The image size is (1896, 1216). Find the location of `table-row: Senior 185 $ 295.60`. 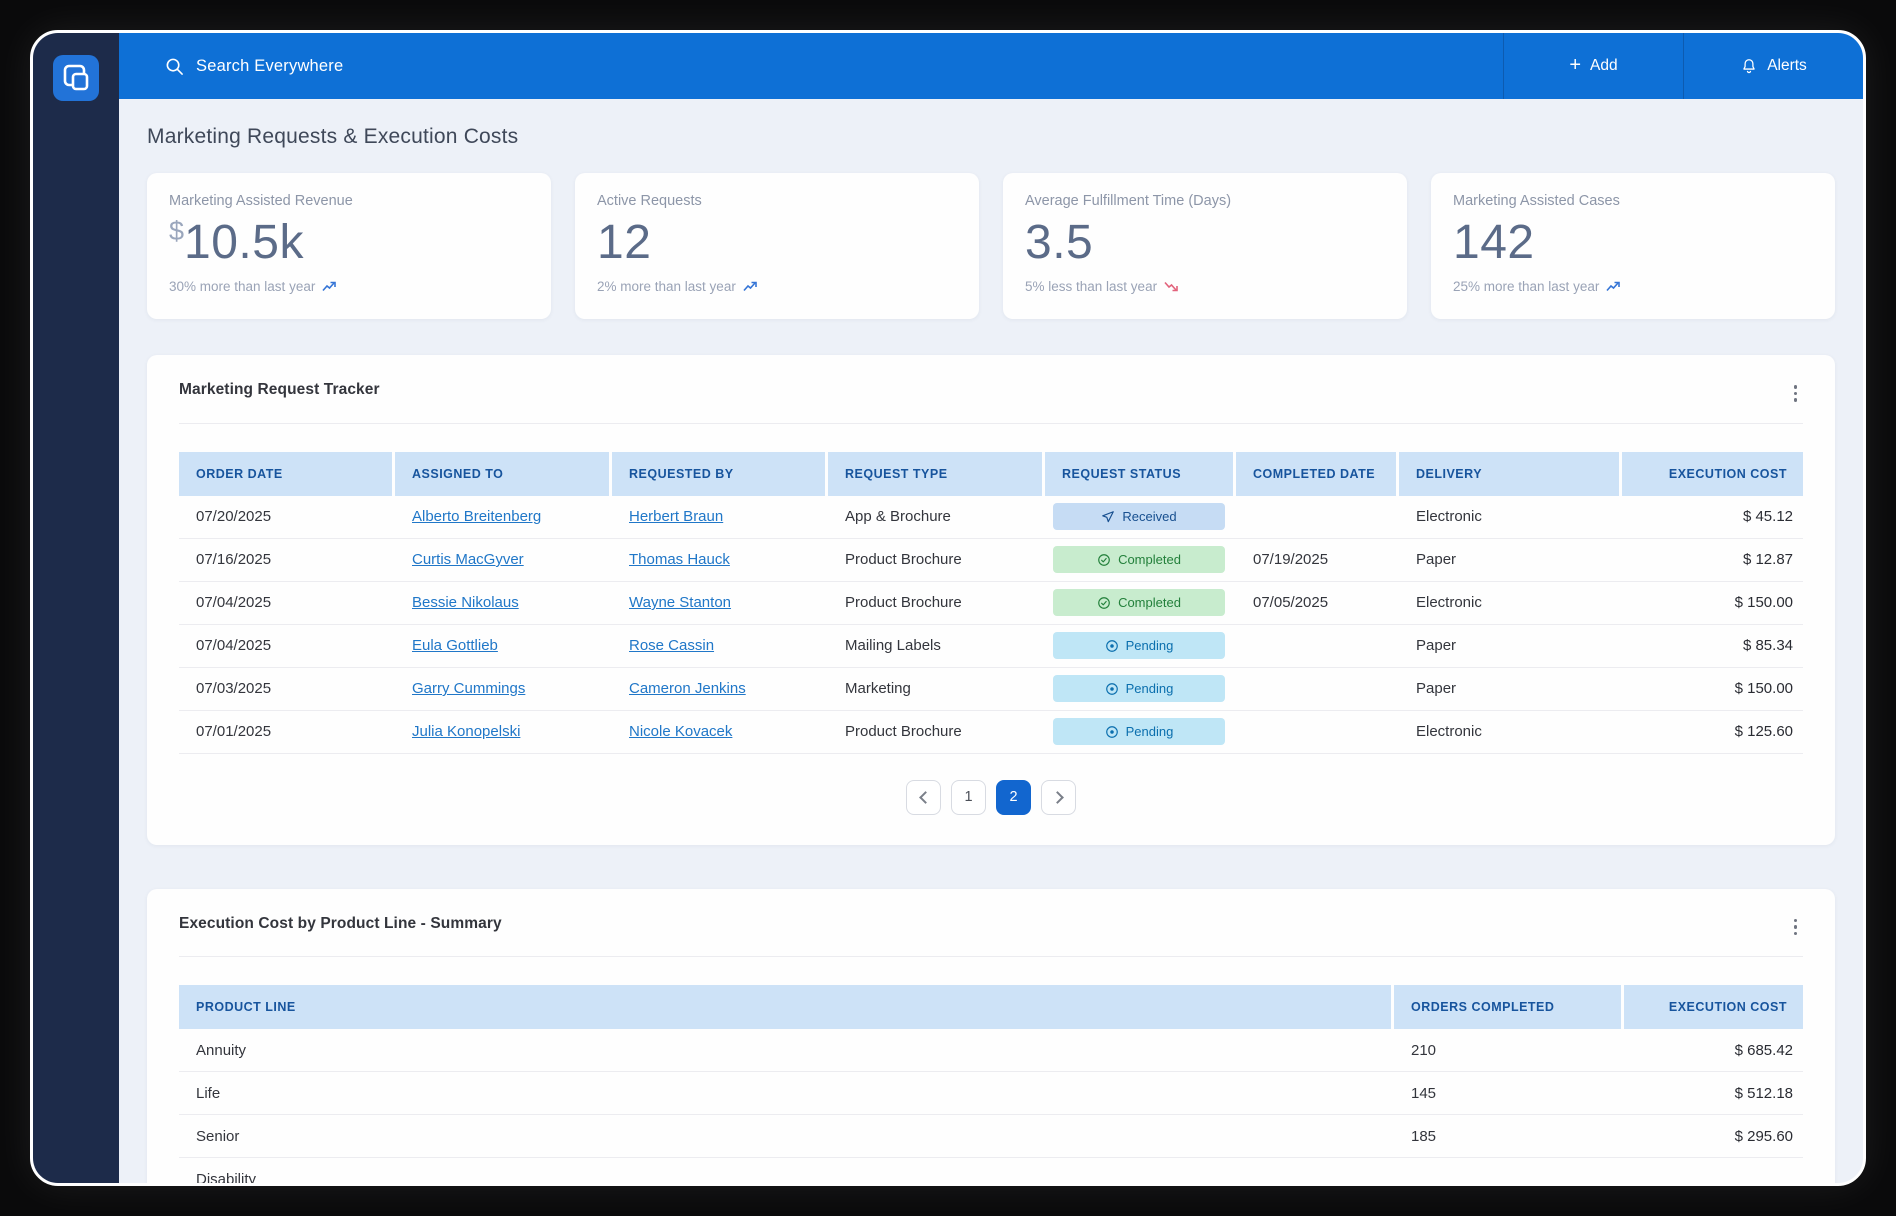

table-row: Senior 185 $ 295.60 is located at coordinates (991, 1136).